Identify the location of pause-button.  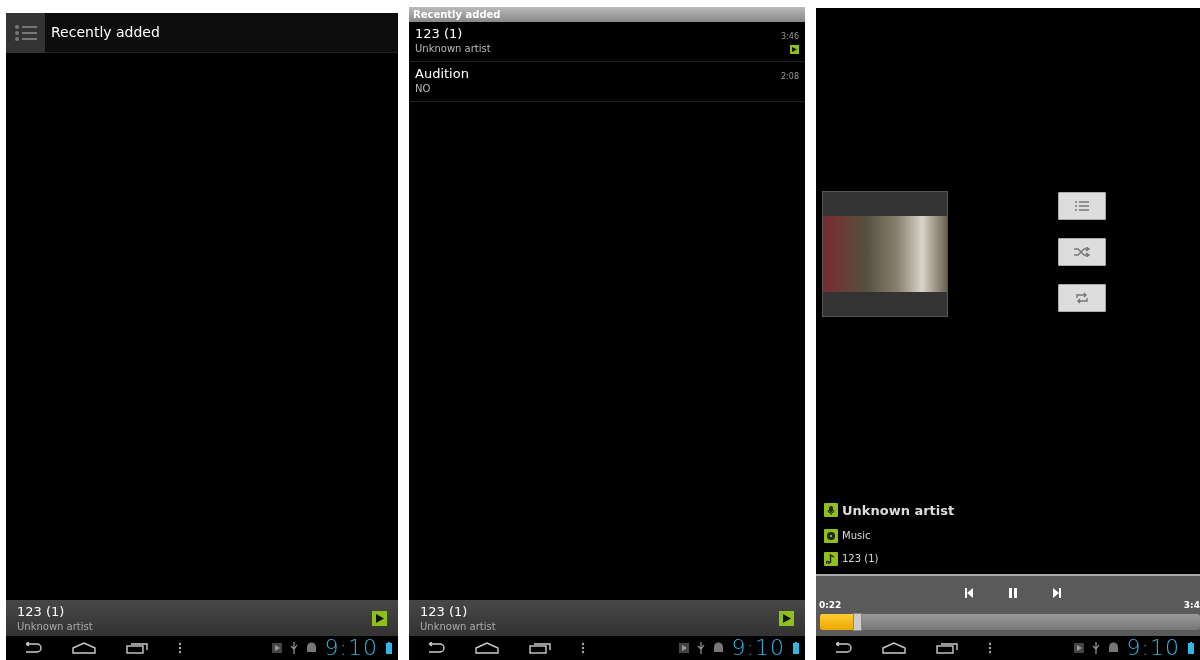
(1012, 593).